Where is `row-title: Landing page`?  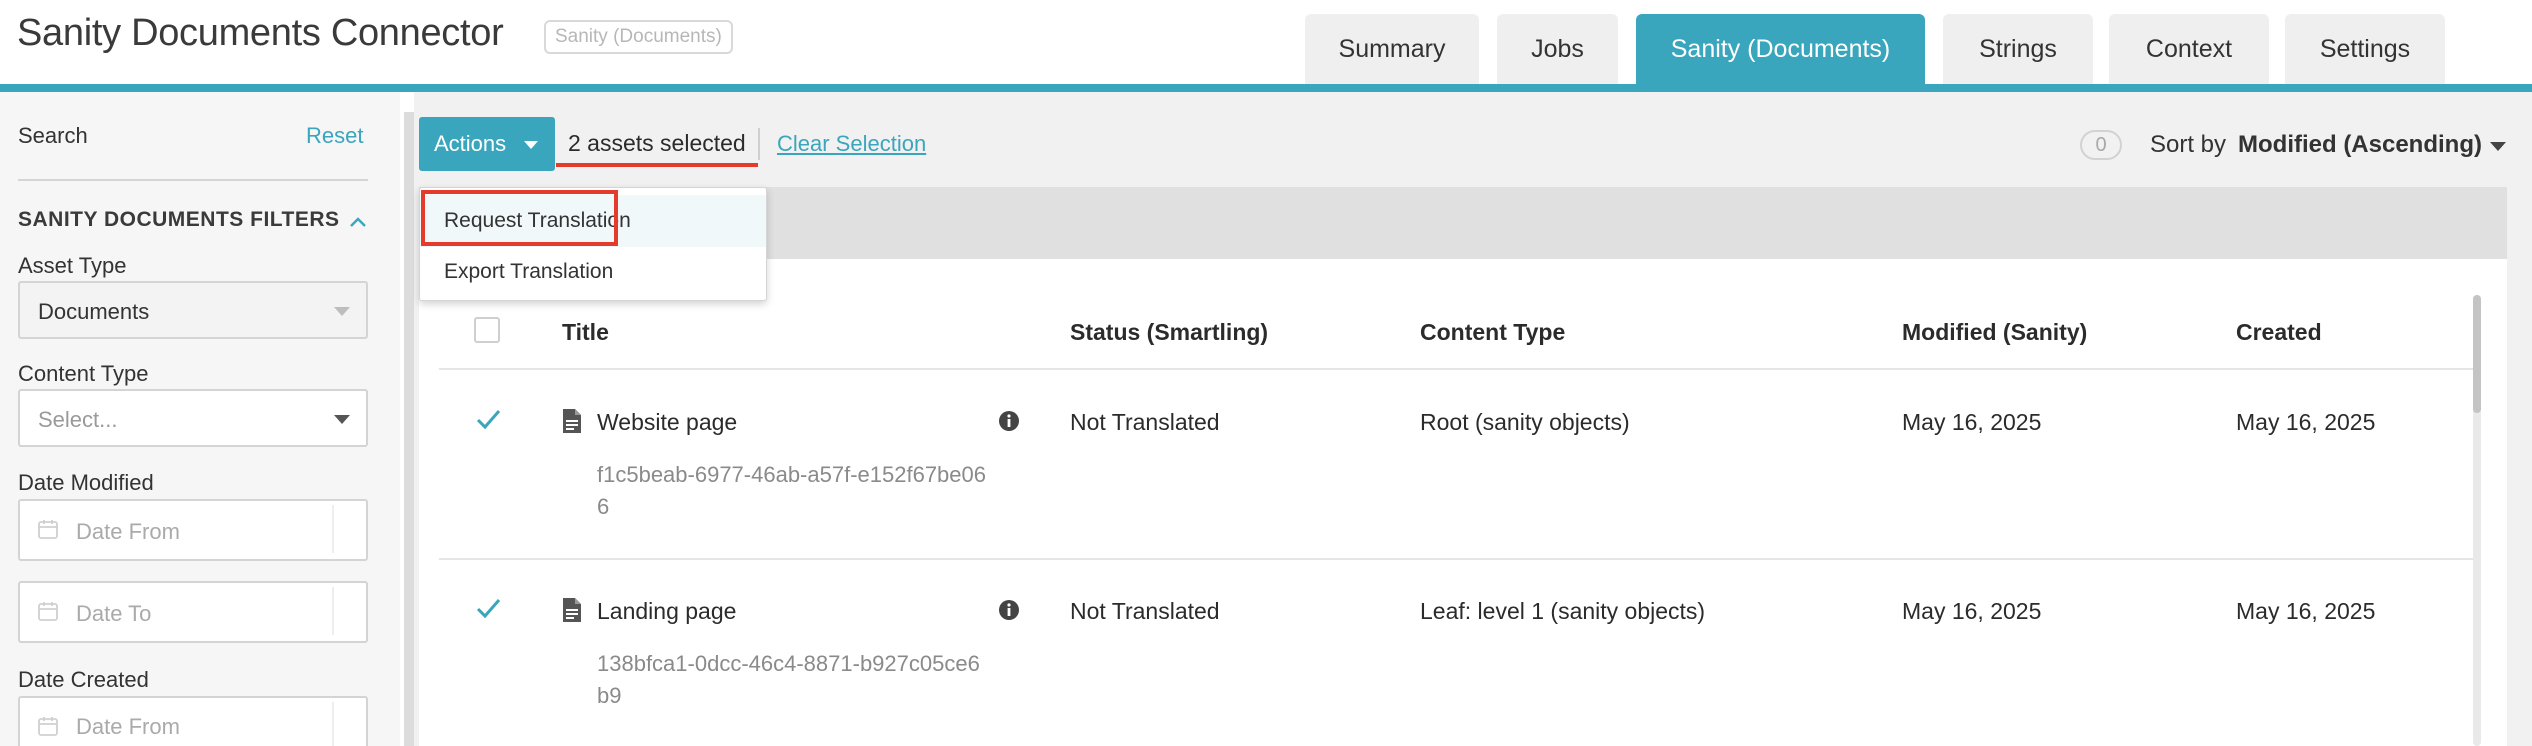 row-title: Landing page is located at coordinates (666, 611).